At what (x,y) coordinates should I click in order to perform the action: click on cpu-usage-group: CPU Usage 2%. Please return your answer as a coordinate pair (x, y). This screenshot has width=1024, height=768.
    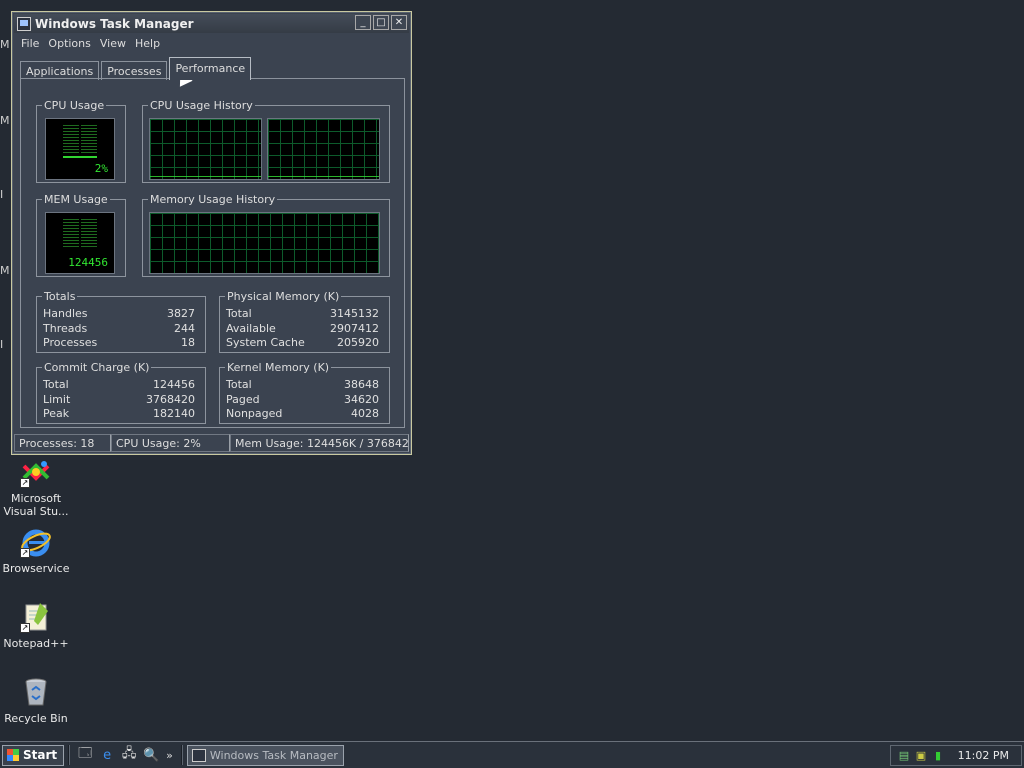
    Looking at the image, I should click on (81, 141).